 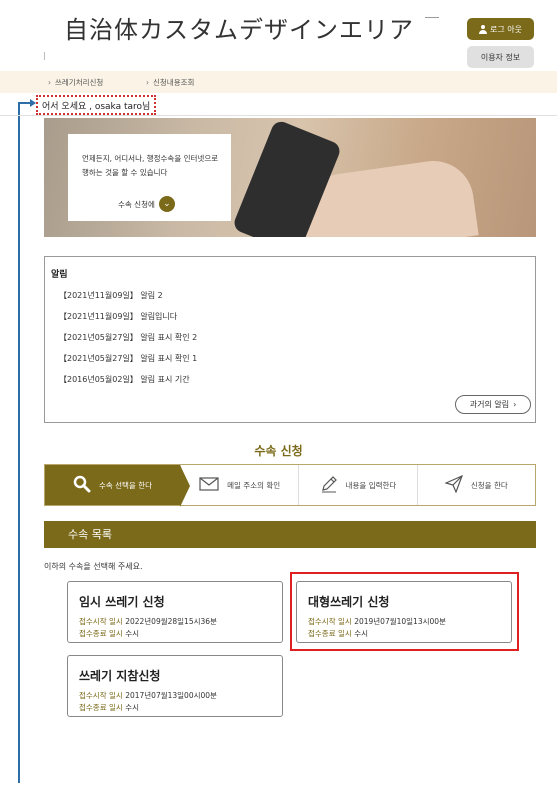 I want to click on breadcrumb-label: 신청내용조회, so click(x=174, y=82).